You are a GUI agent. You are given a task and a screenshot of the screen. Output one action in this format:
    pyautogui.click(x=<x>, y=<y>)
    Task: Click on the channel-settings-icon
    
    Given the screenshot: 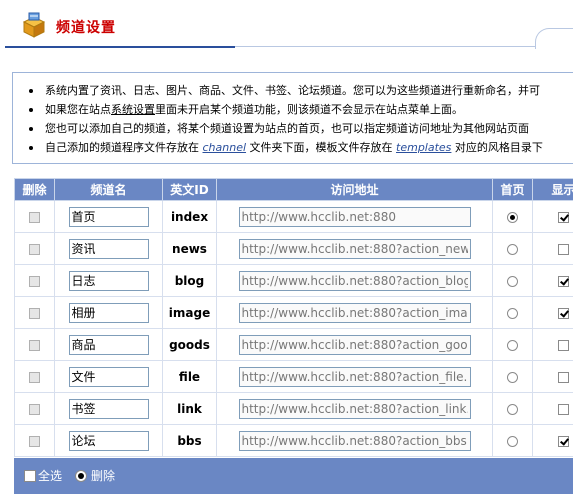 What is the action you would take?
    pyautogui.click(x=34, y=25)
    